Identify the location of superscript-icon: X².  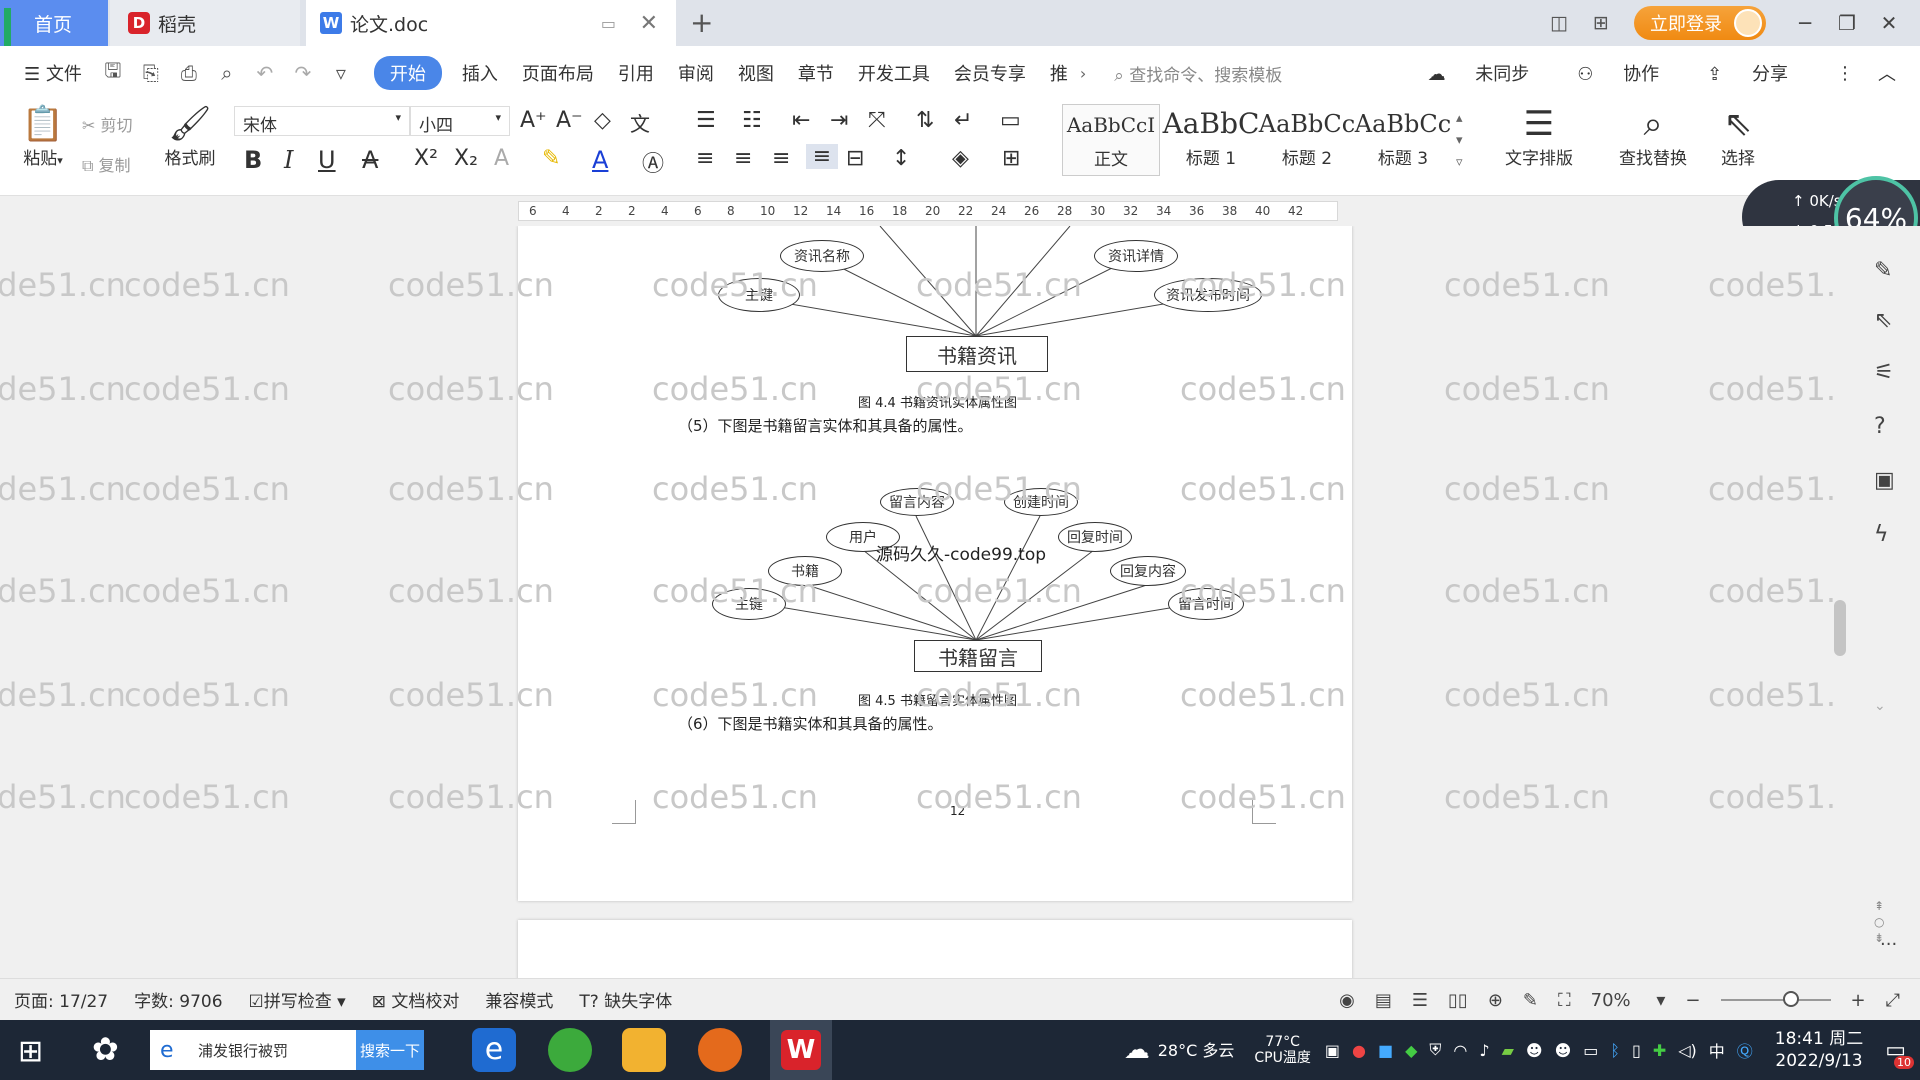
(426, 158).